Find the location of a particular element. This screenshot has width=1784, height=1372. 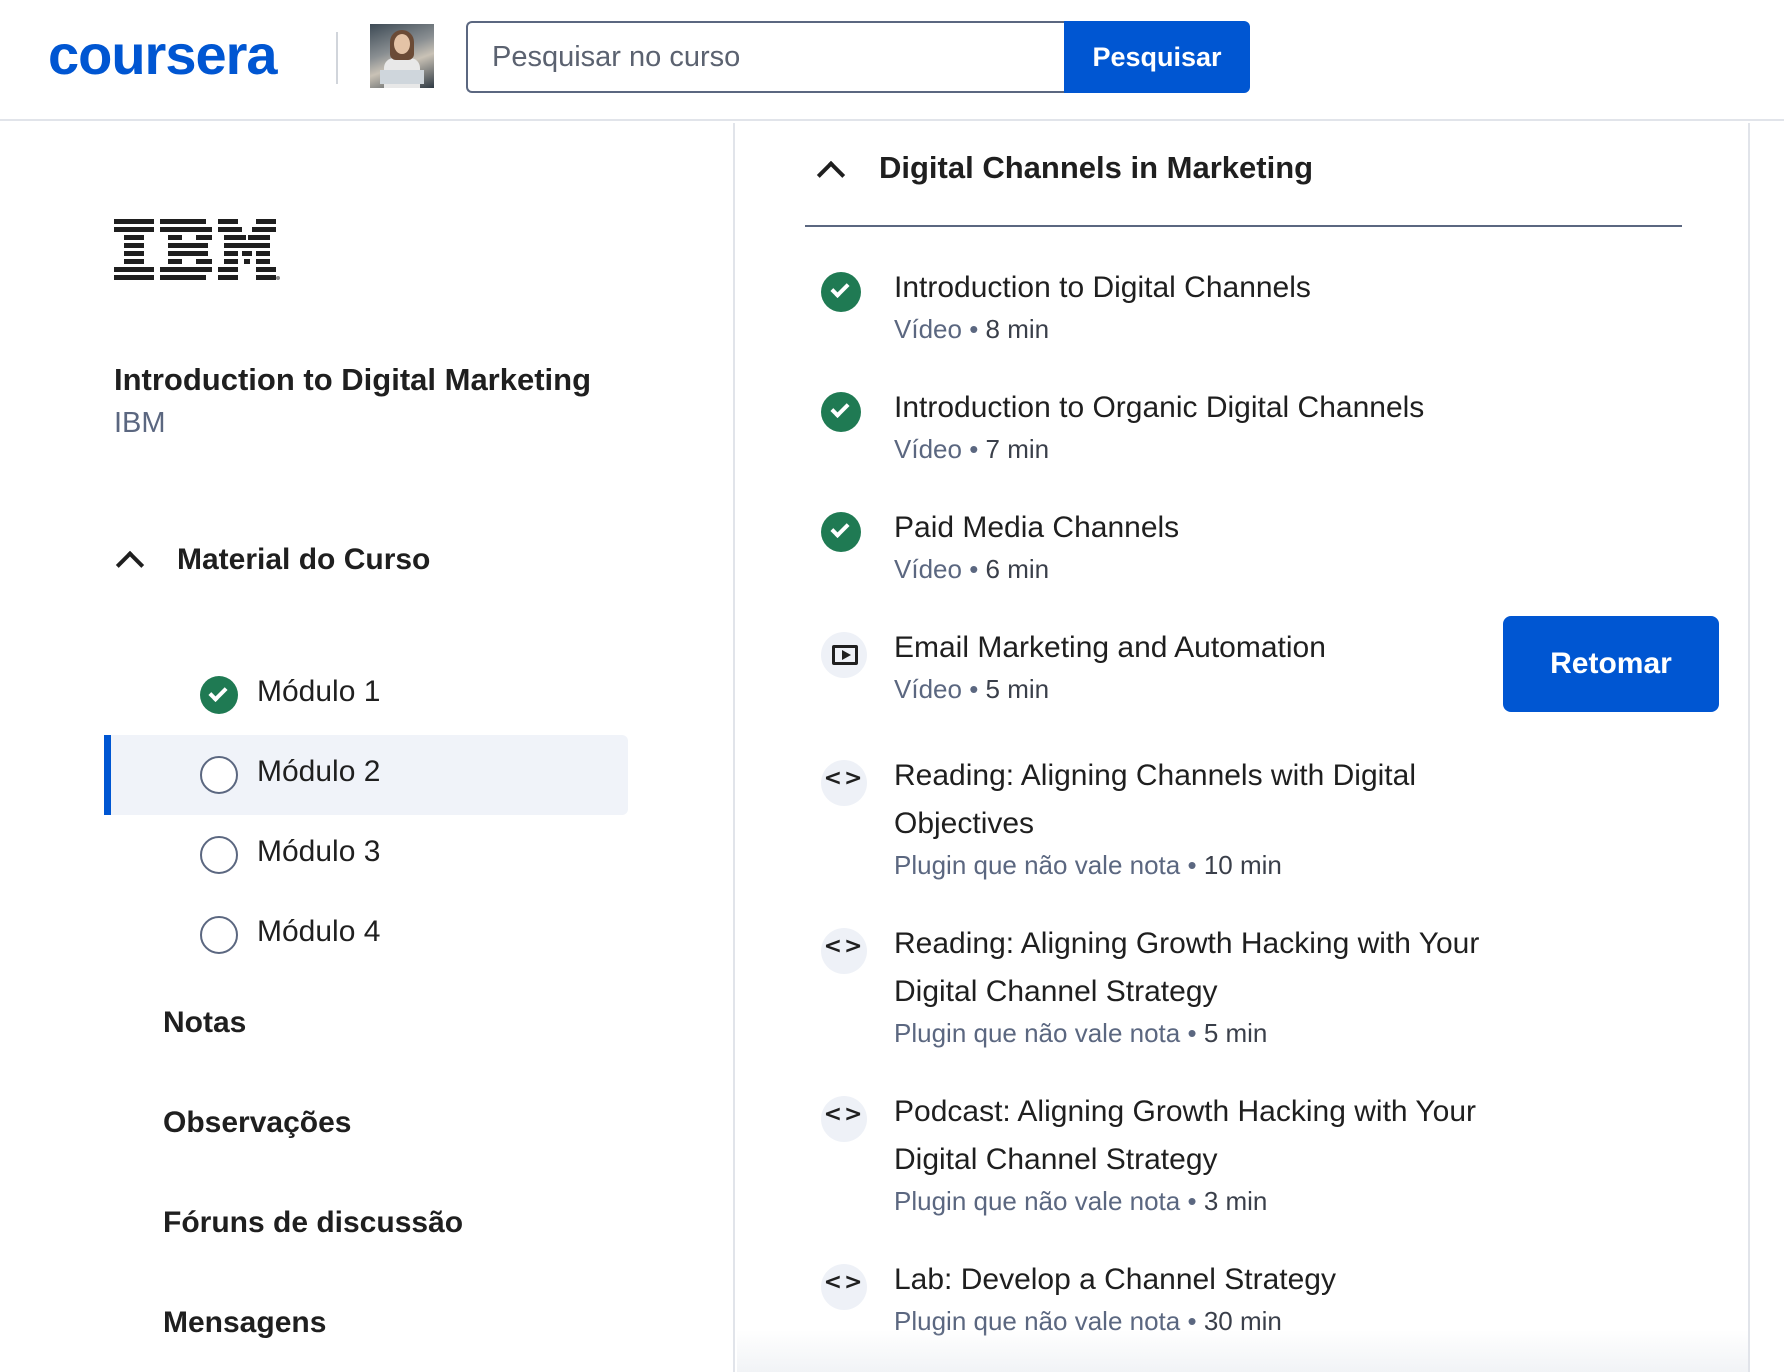

module-label: Módulo 2 is located at coordinates (319, 771).